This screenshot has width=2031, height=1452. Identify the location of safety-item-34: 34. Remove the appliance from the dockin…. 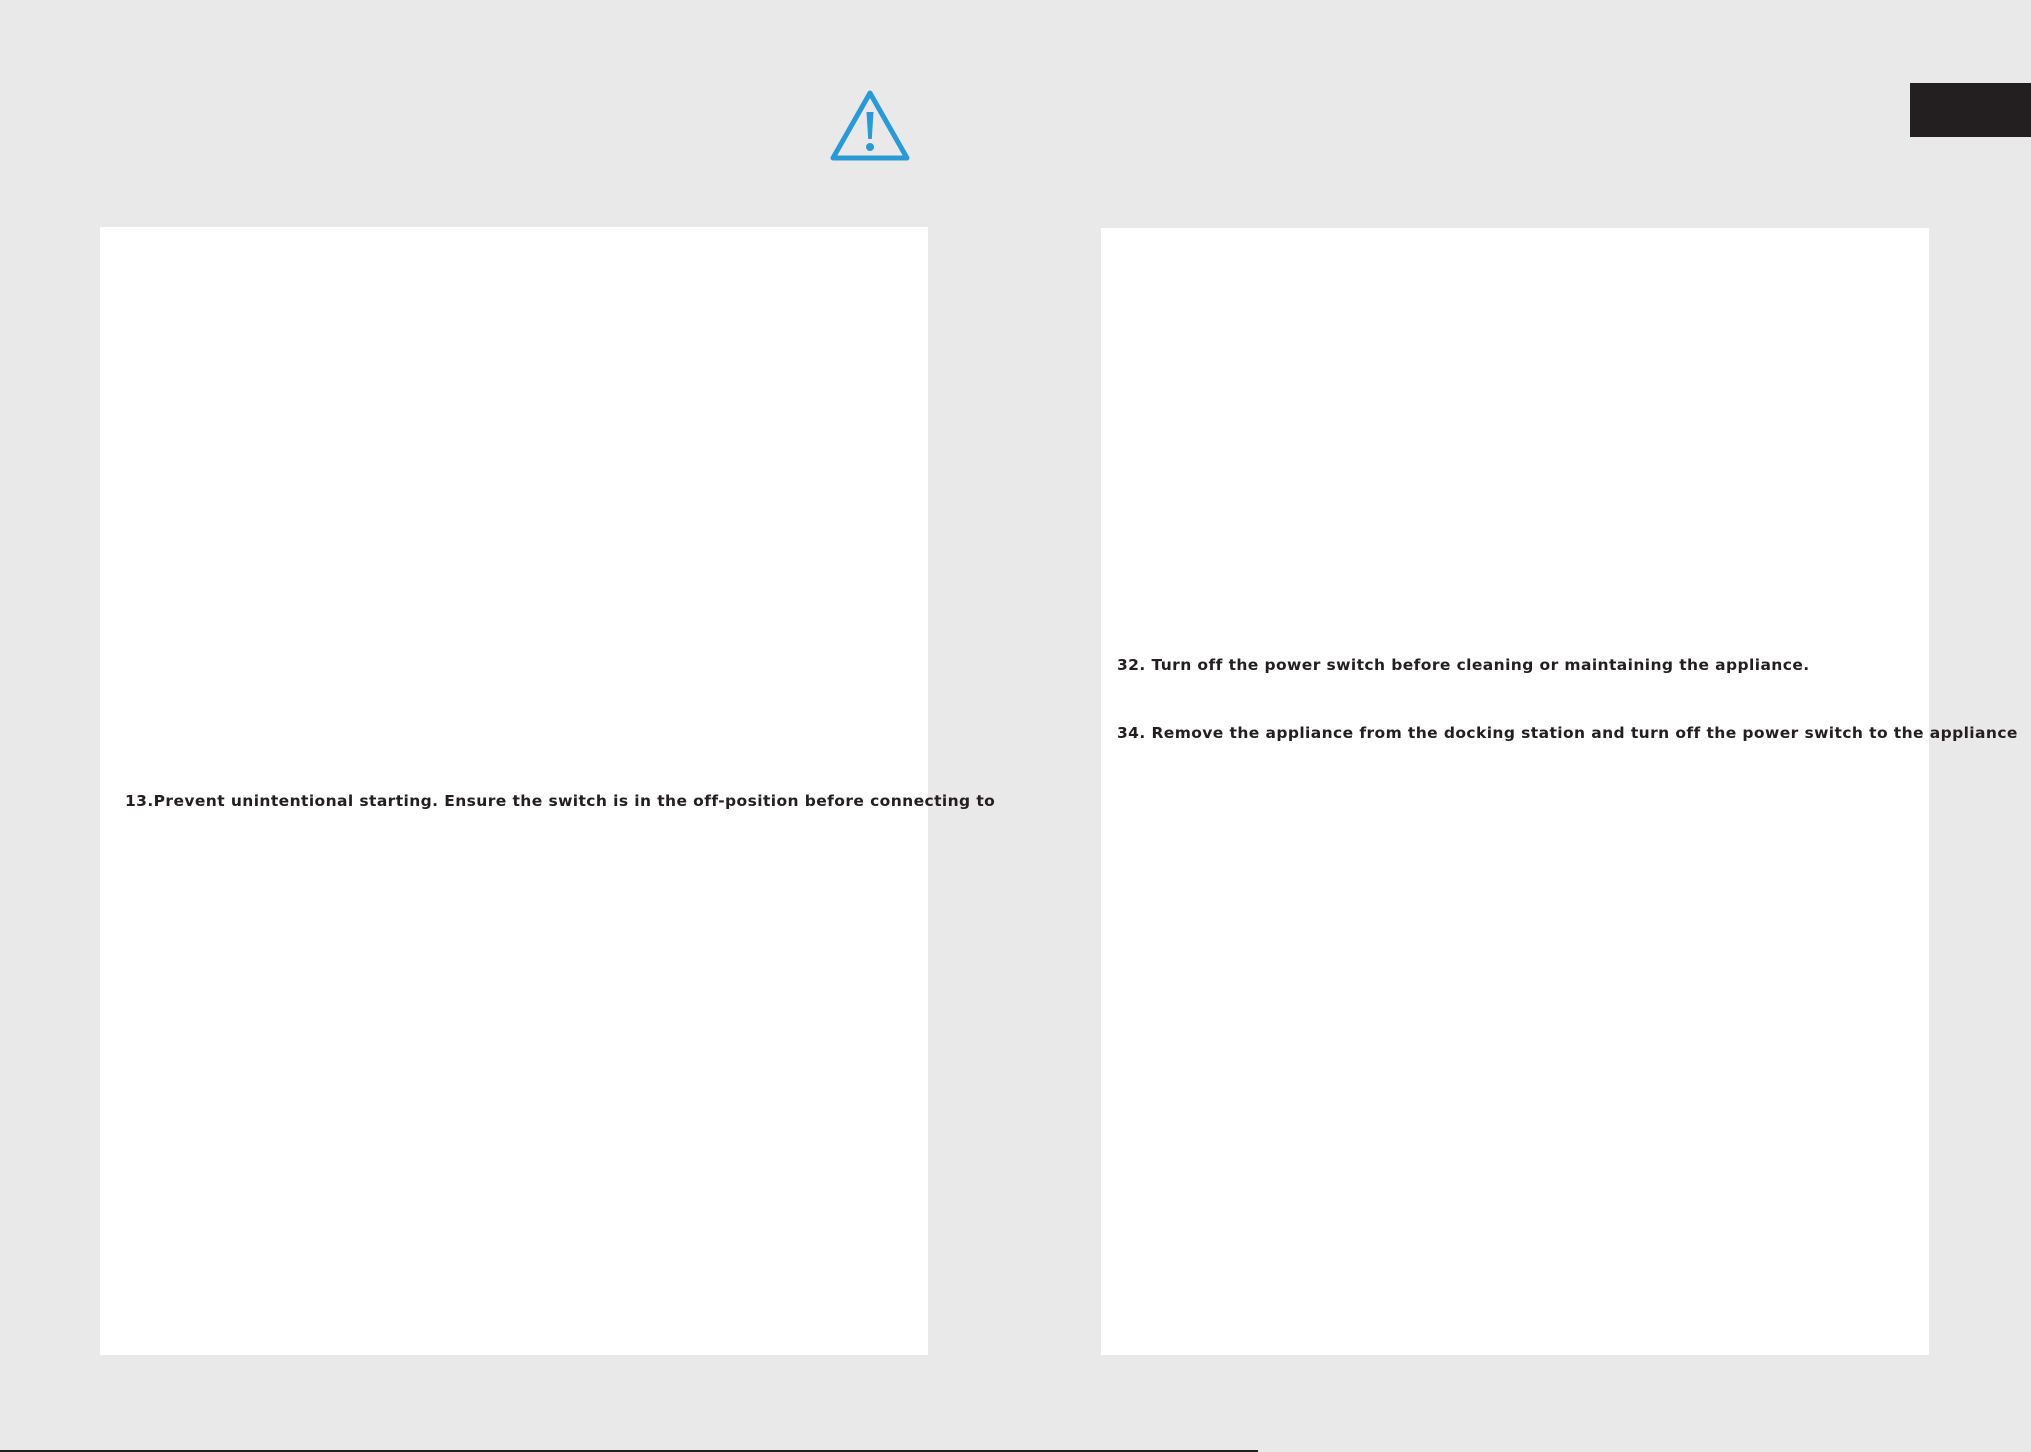
(1567, 733).